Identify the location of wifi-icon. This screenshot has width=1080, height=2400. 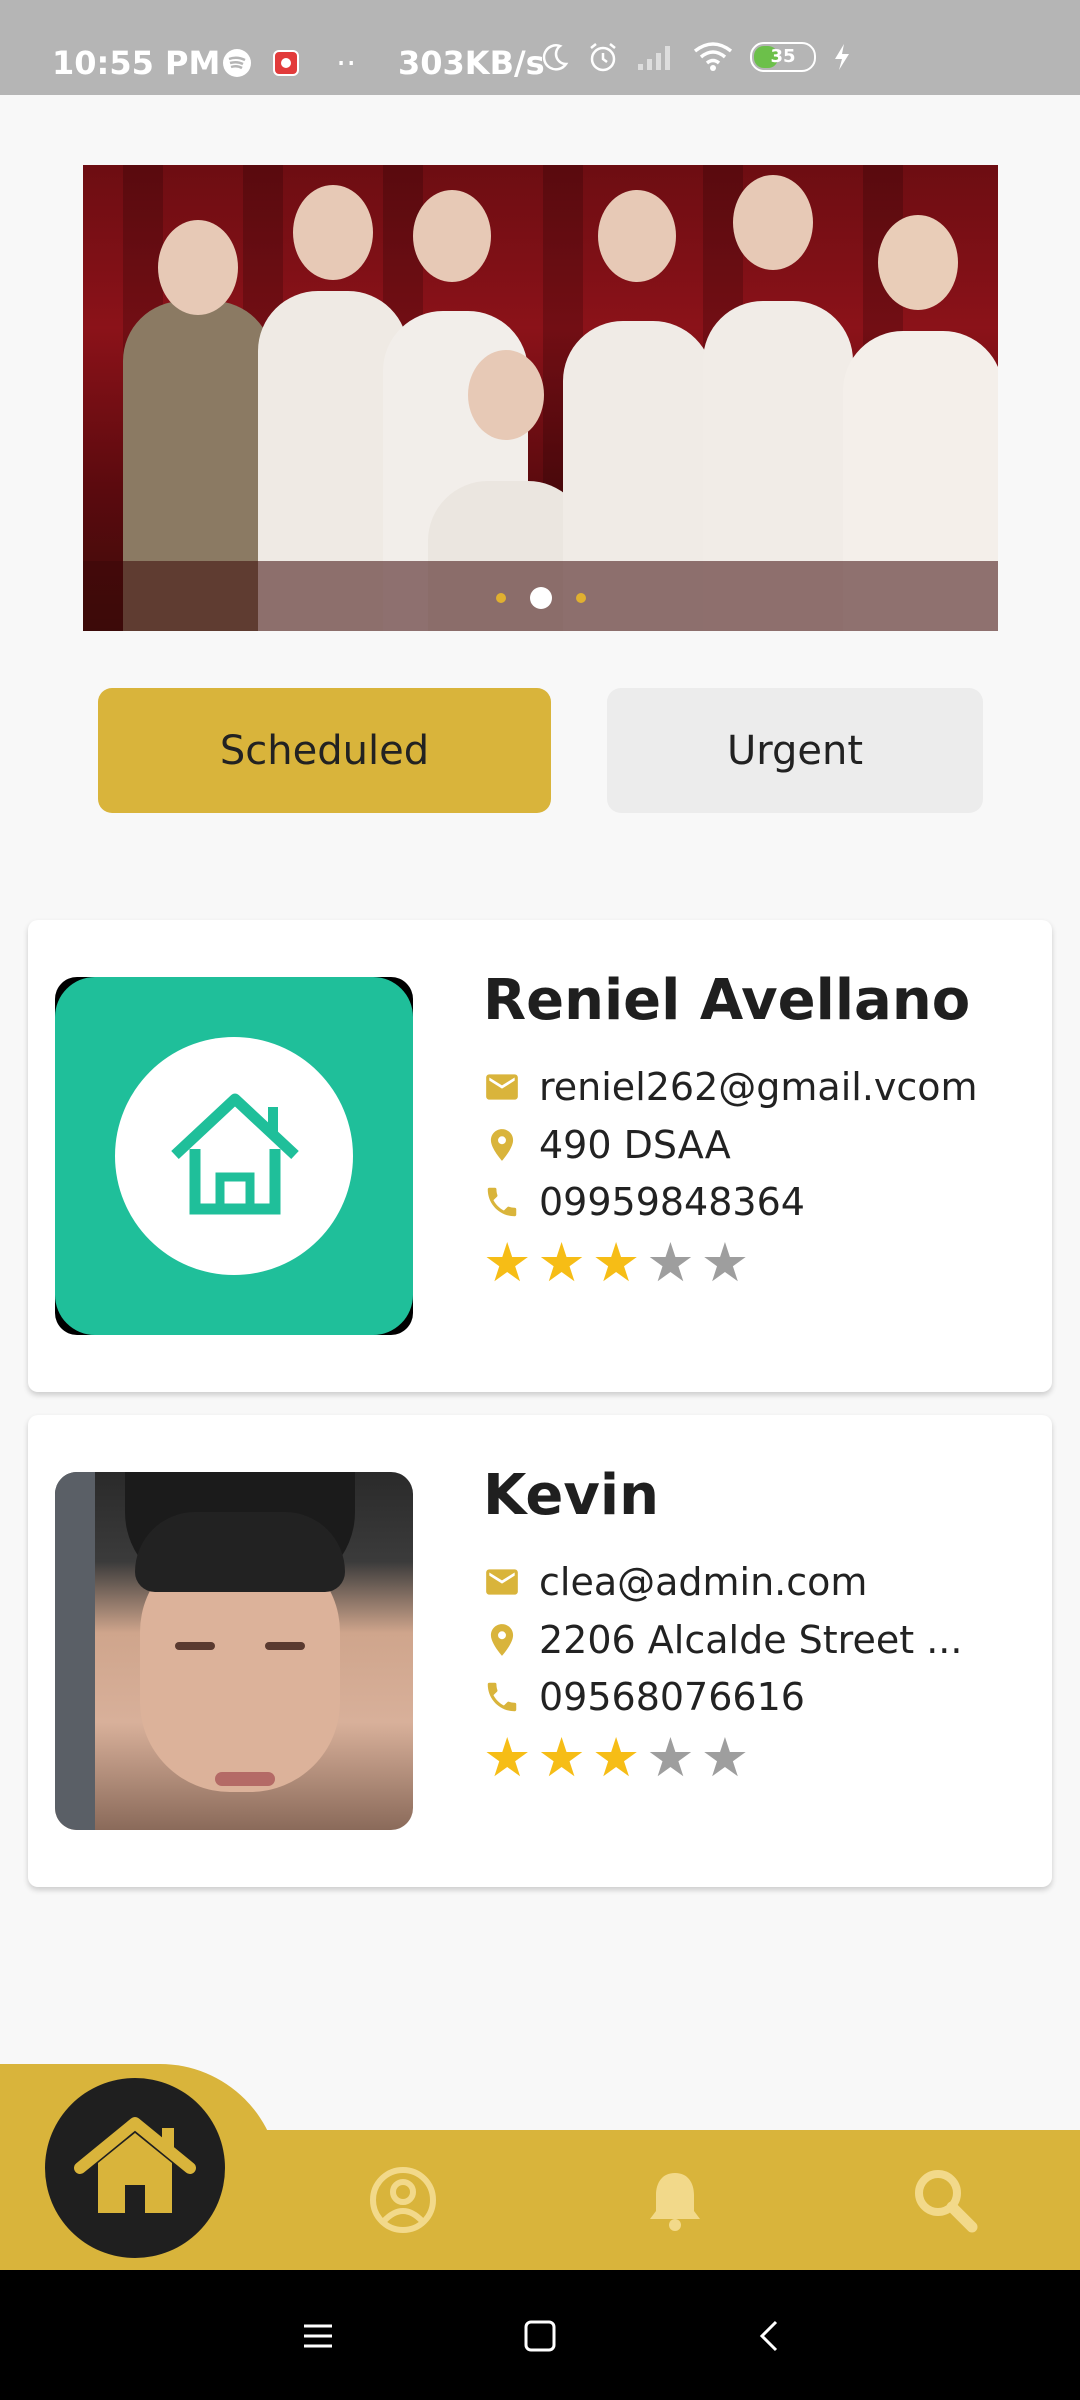
(713, 56).